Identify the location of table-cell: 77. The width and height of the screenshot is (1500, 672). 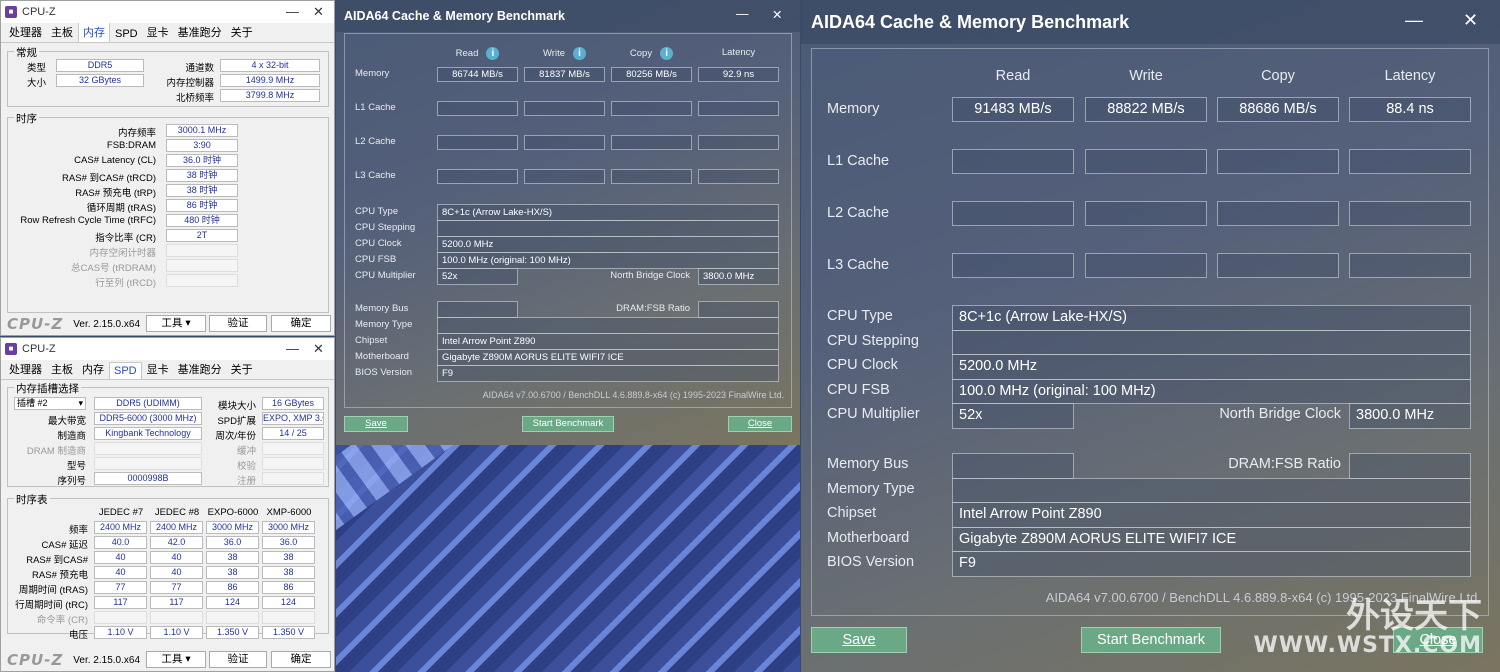
(120, 587).